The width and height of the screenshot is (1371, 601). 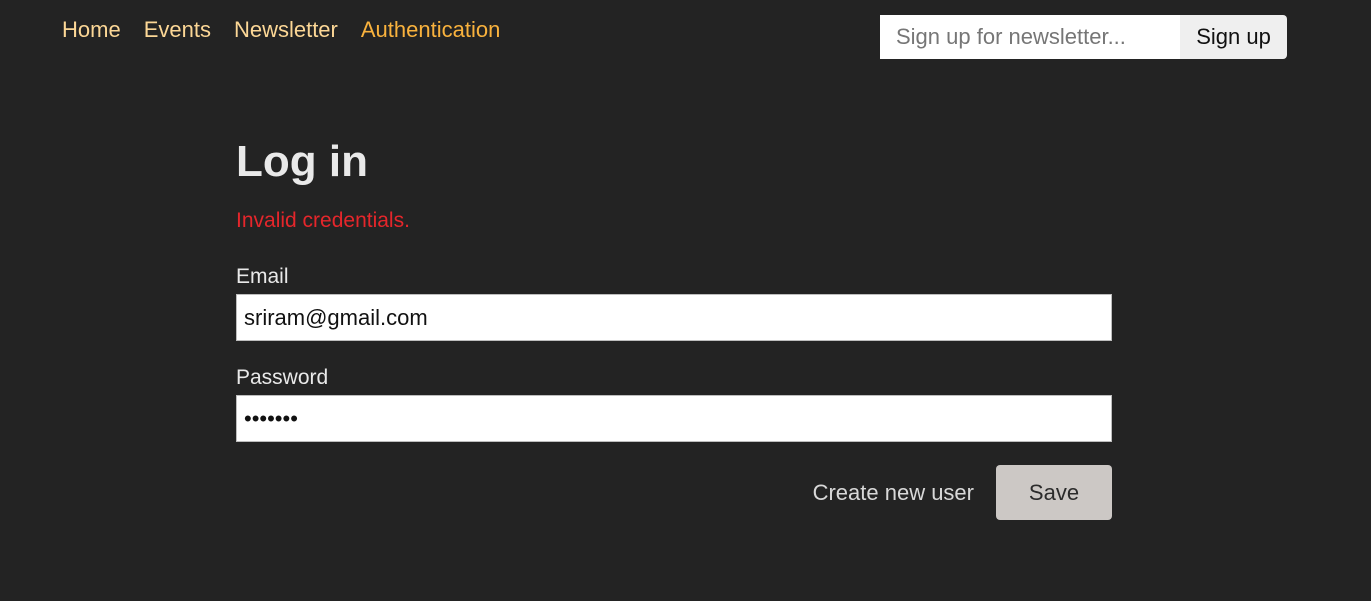 I want to click on password-input, so click(x=674, y=418).